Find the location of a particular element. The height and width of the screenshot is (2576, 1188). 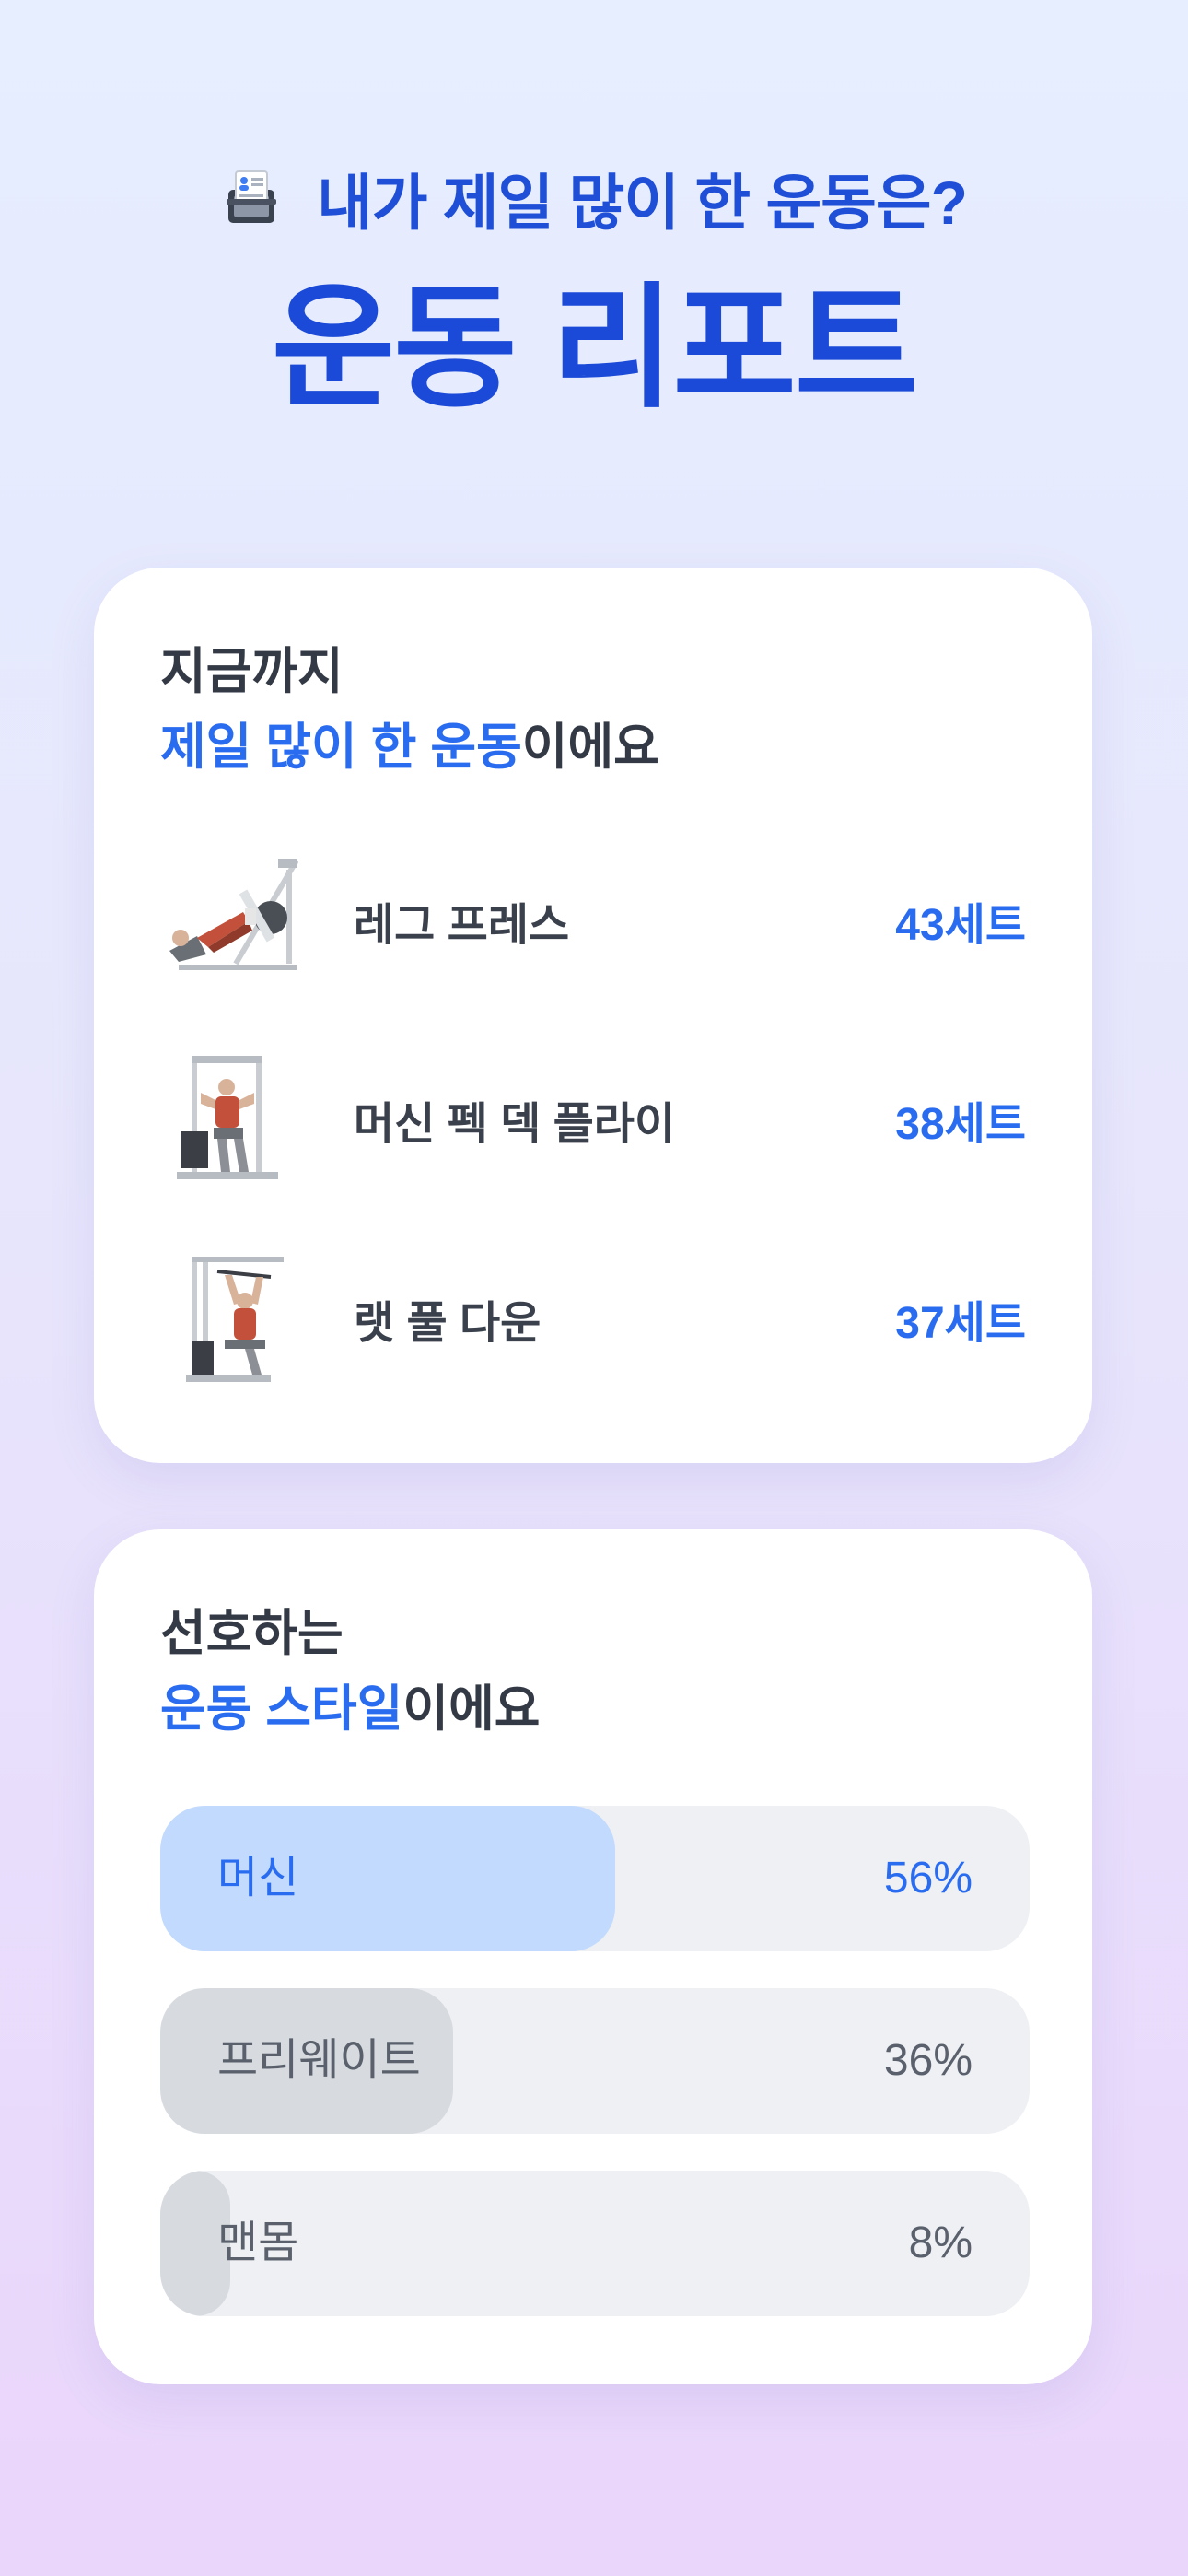

style-label: 맨몸 is located at coordinates (258, 2243).